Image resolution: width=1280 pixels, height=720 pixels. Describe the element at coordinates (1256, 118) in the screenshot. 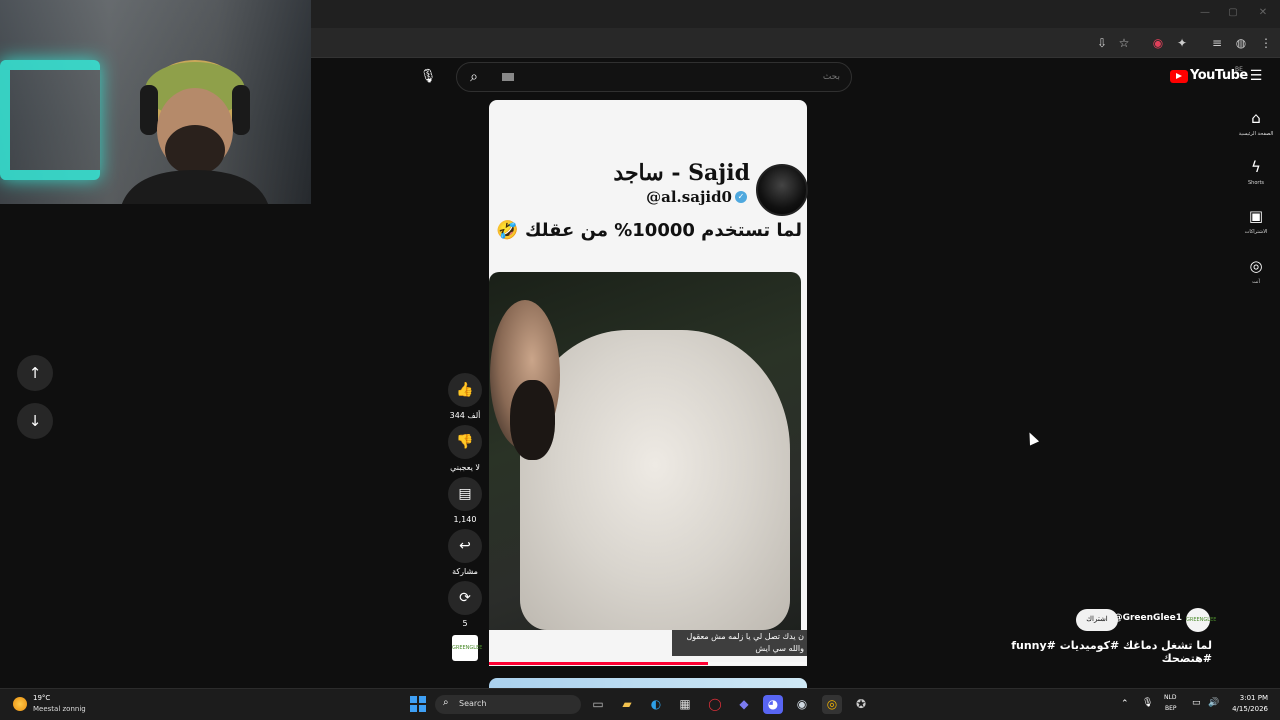

I see `home-icon: ⌂` at that location.